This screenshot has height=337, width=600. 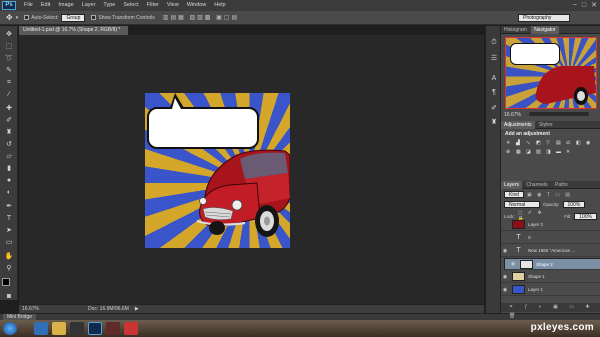 I want to click on pdf-taskbar-icon, so click(x=131, y=328).